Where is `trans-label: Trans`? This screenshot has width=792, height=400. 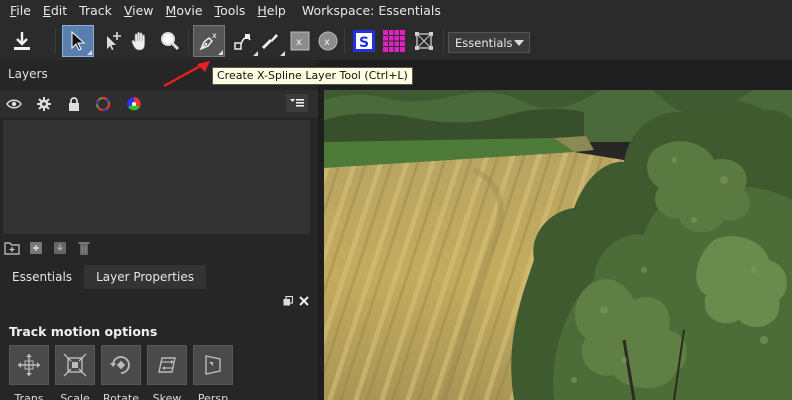
trans-label: Trans is located at coordinates (29, 396).